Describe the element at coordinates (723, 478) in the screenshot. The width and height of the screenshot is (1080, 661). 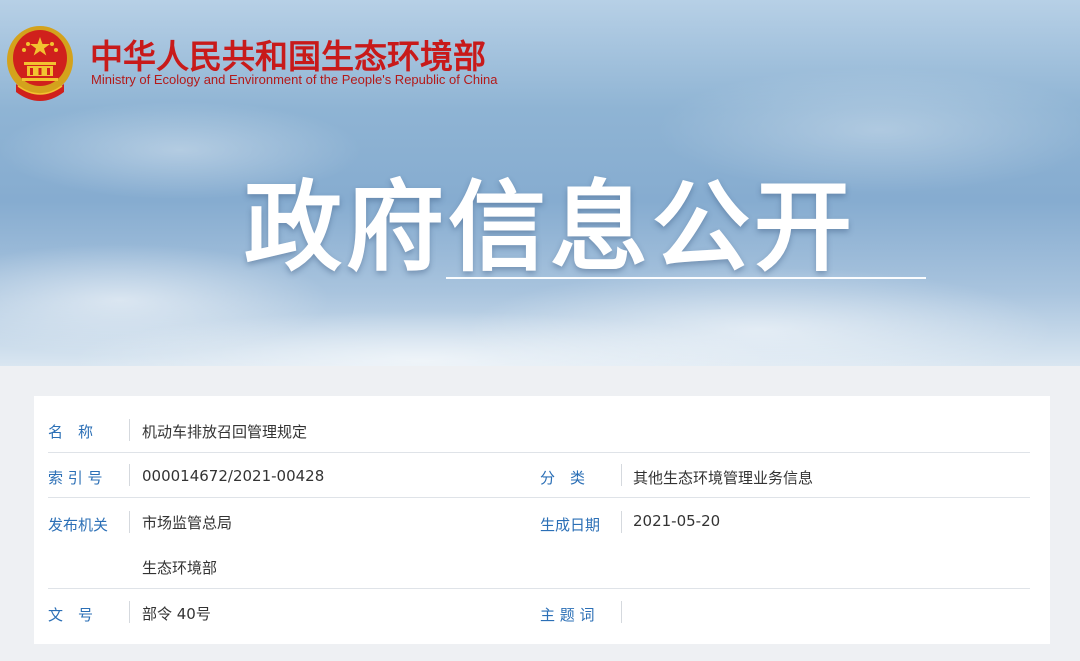
I see `category-value: 其他生态环境管理业务信息` at that location.